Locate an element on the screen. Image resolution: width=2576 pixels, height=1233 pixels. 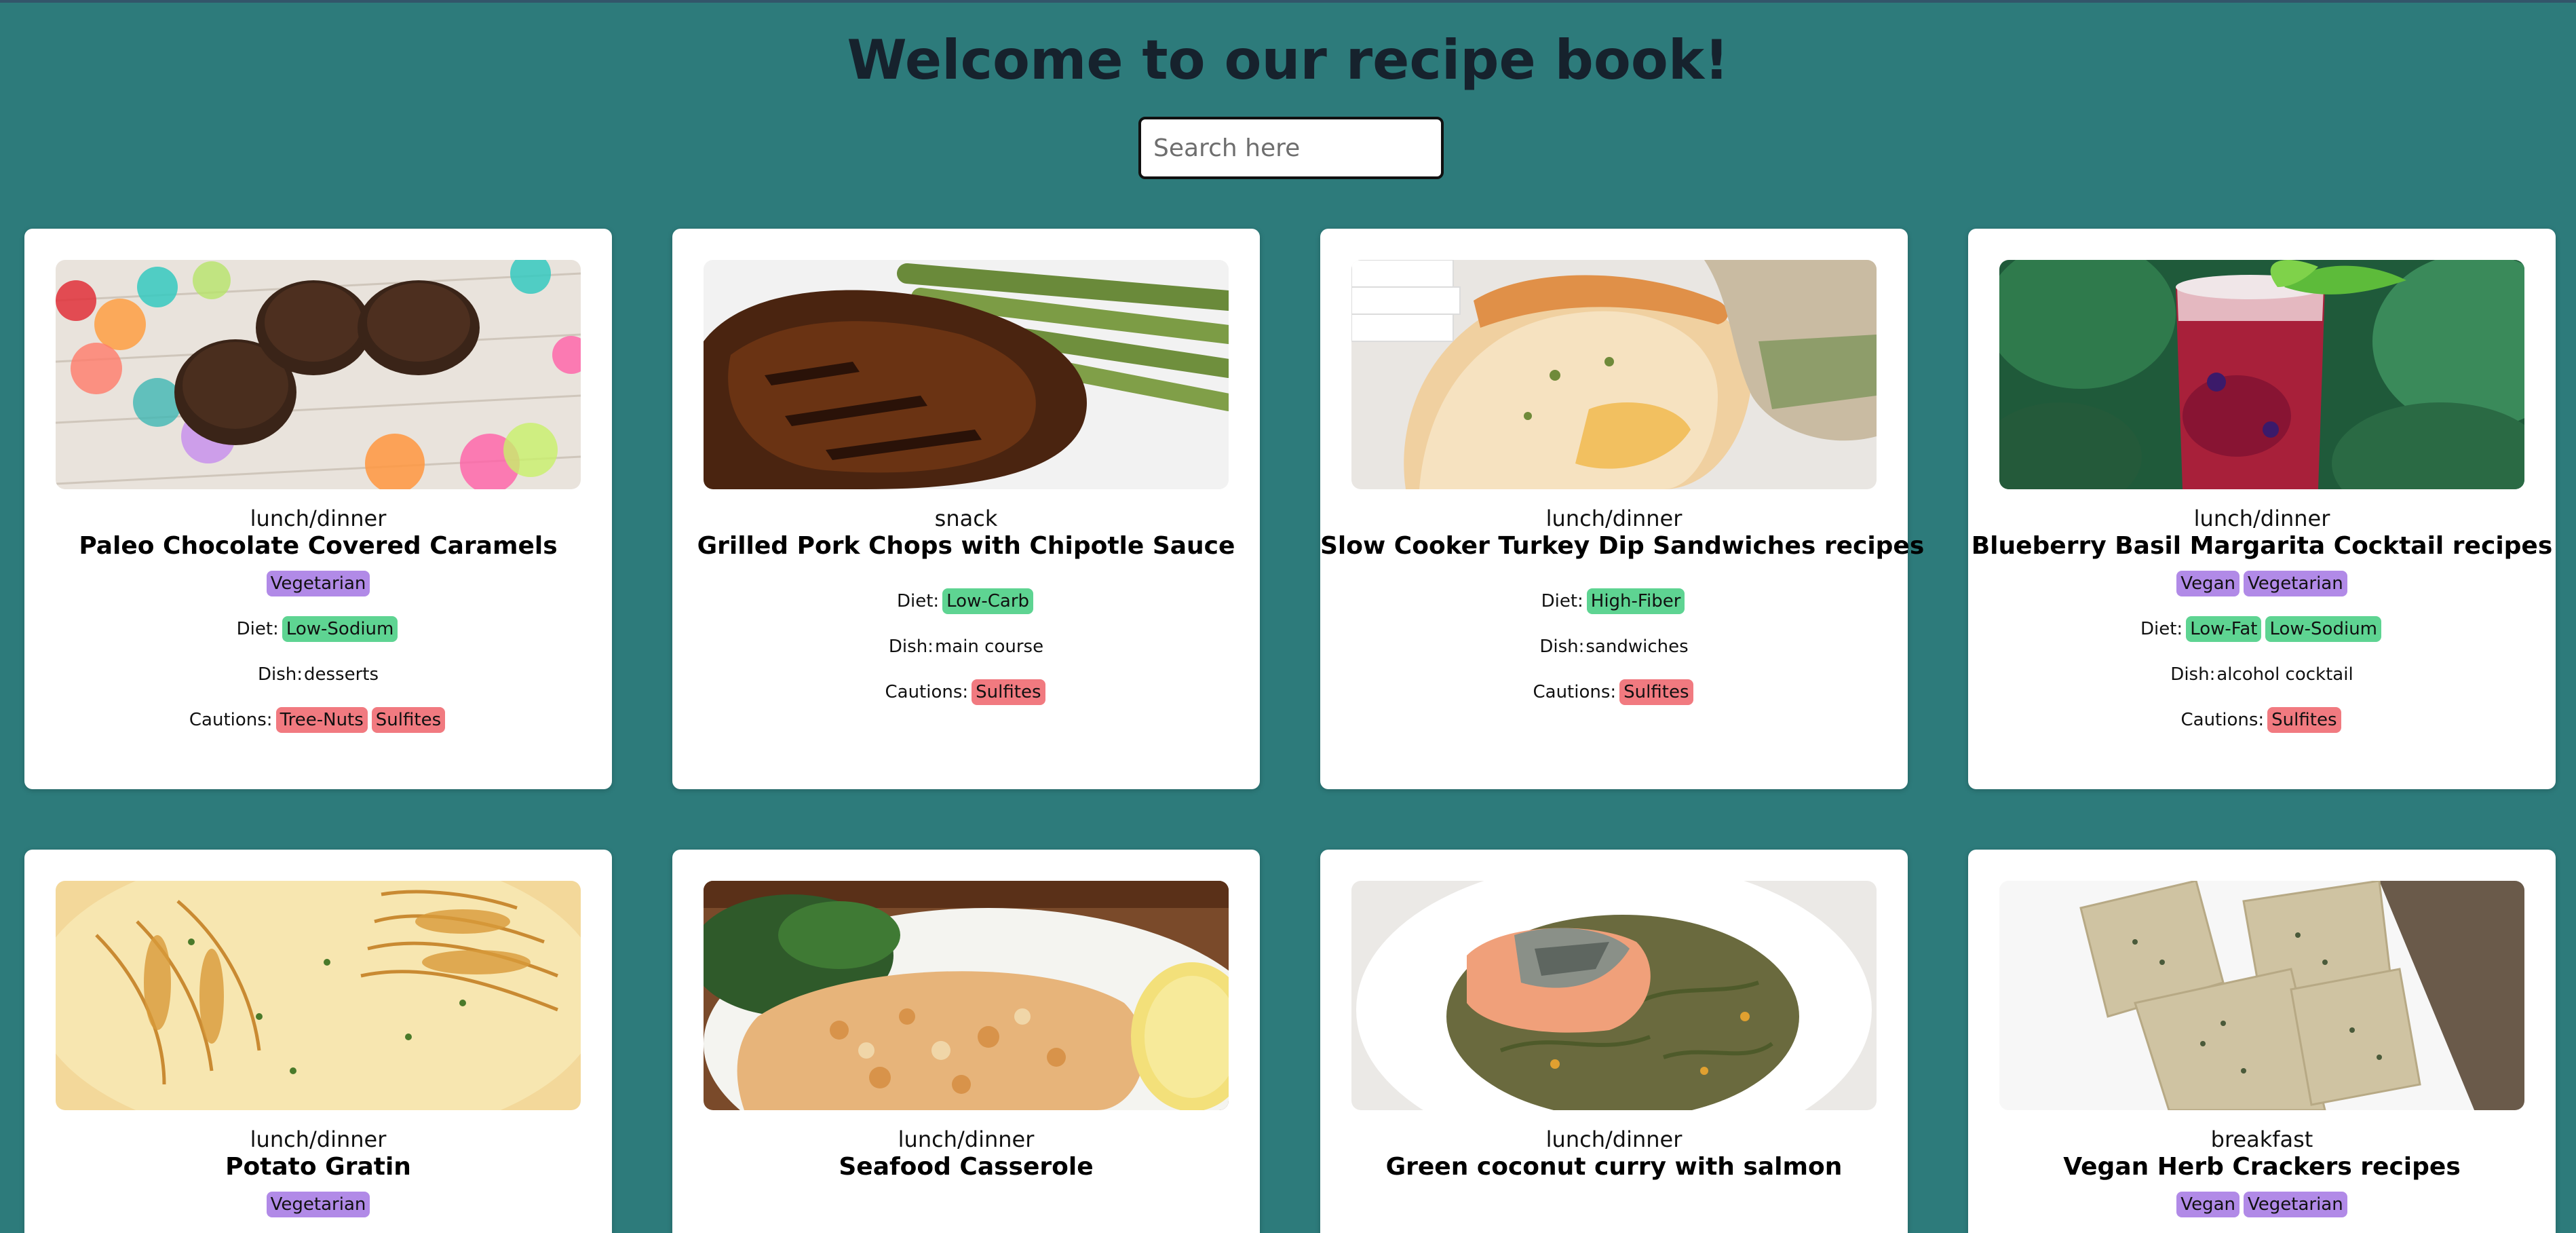
dish-value: desserts is located at coordinates (341, 674).